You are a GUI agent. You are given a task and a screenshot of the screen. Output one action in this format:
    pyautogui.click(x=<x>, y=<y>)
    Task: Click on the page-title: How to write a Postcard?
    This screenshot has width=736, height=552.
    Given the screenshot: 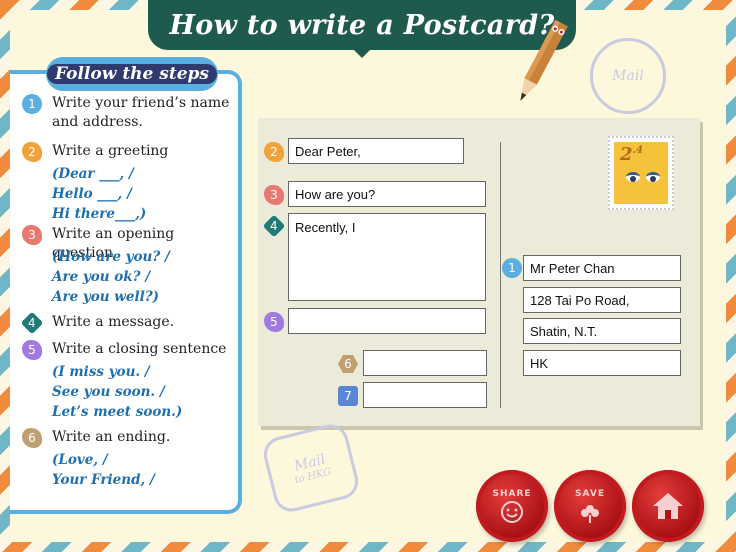 What is the action you would take?
    pyautogui.click(x=362, y=25)
    